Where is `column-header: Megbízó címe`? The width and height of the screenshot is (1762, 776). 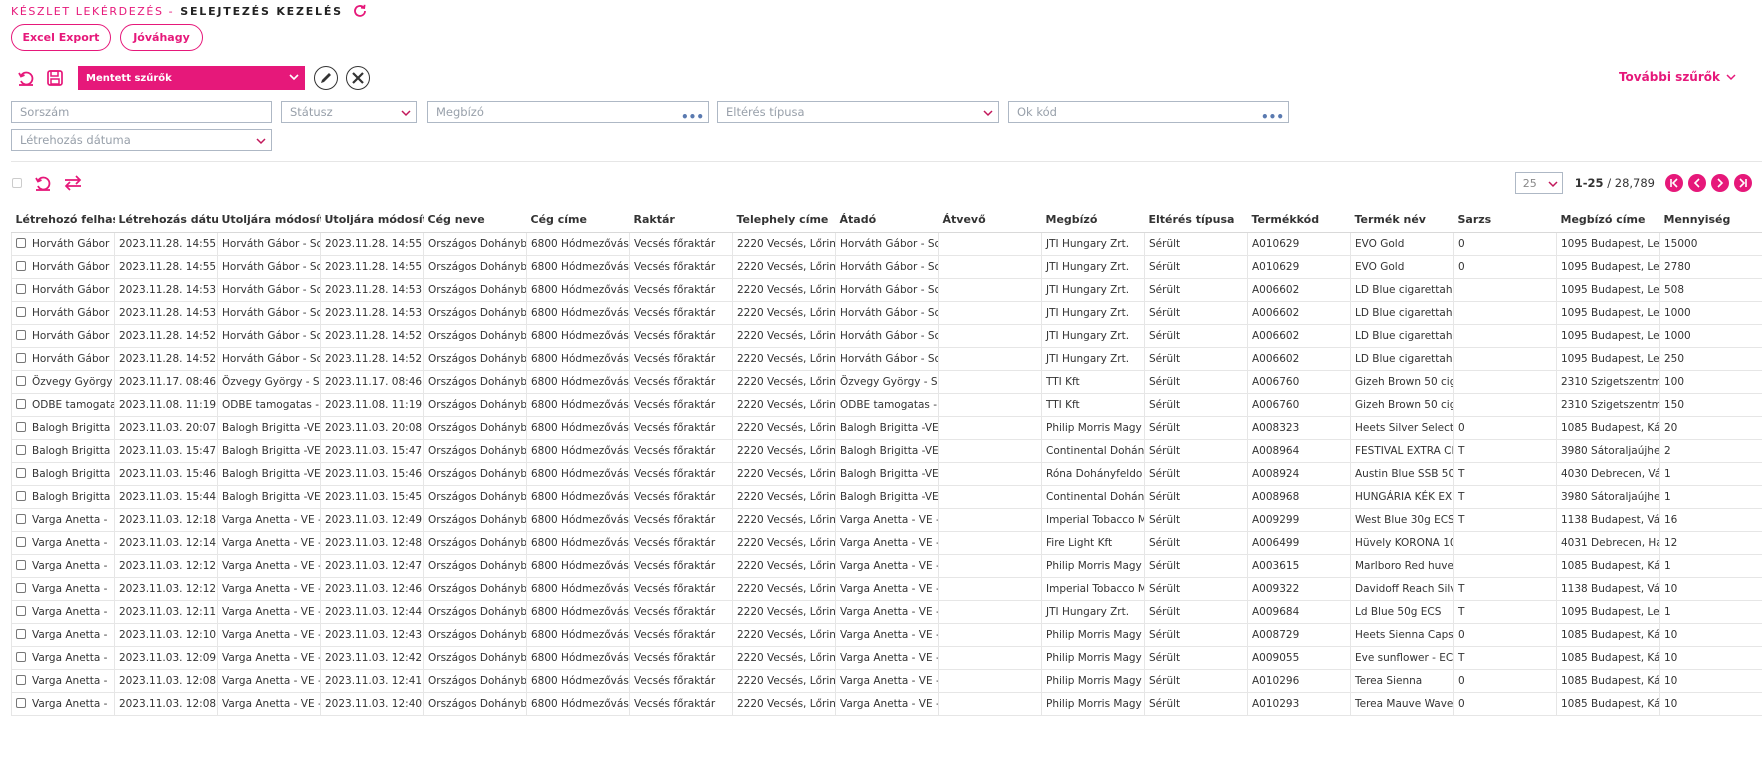 column-header: Megbízó címe is located at coordinates (1608, 220).